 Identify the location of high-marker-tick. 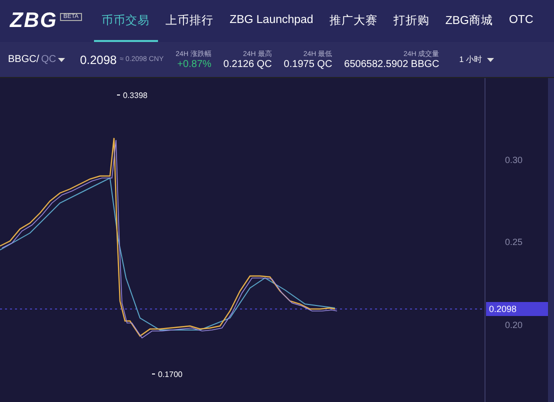
(118, 95).